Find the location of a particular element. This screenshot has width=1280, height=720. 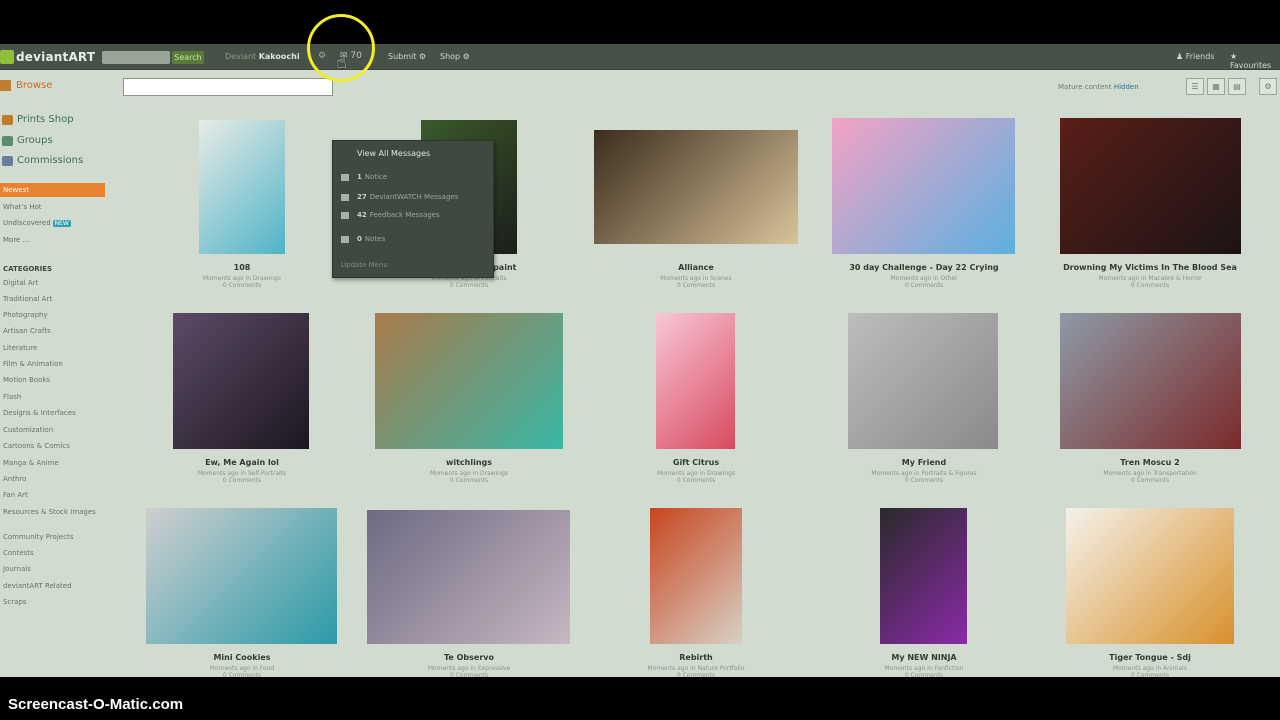

category-item: Film & Animation is located at coordinates (53, 364).